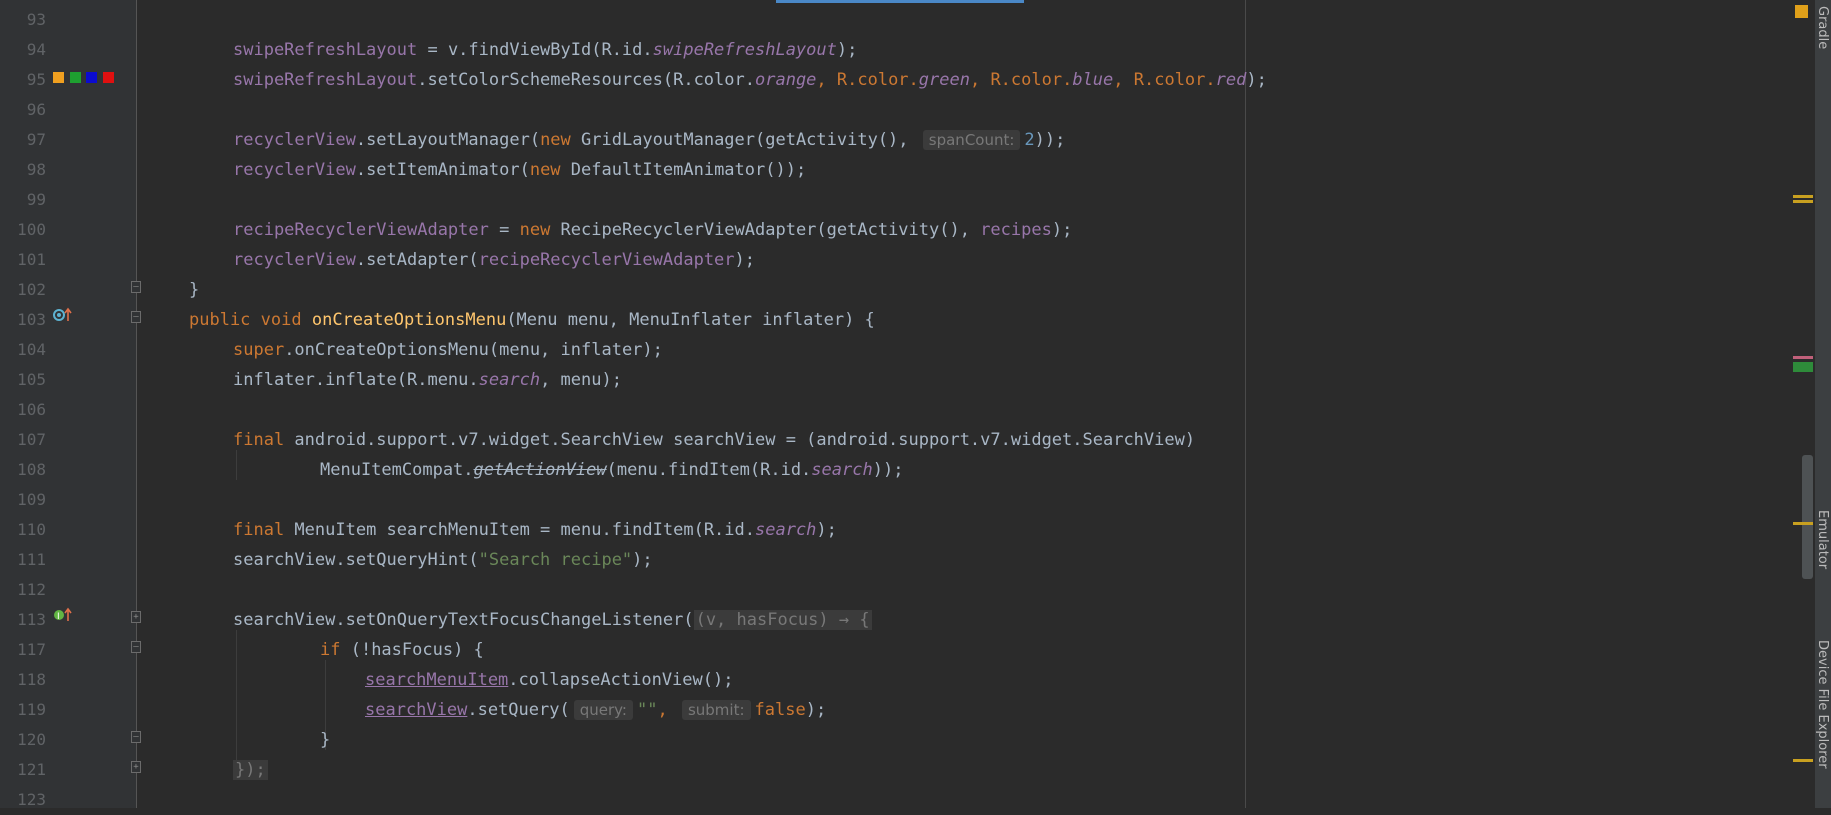 This screenshot has height=815, width=1831. I want to click on device-file-explorer-tool-tab: Device File Explorer, so click(1822, 704).